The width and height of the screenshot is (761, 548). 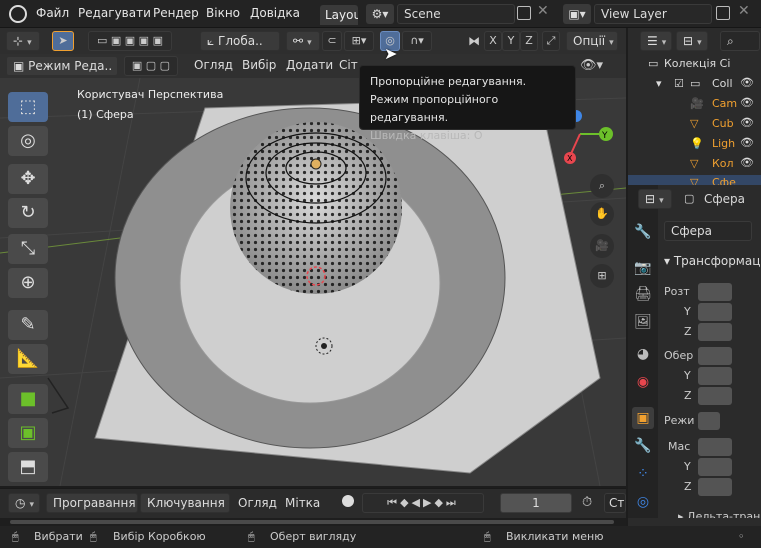 I want to click on scene-name-field: Scene, so click(x=456, y=14).